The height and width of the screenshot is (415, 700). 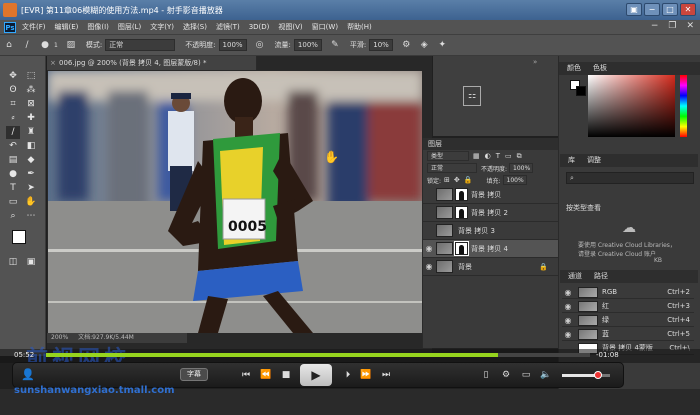 What do you see at coordinates (526, 375) in the screenshot?
I see `screen-icon: ▭` at bounding box center [526, 375].